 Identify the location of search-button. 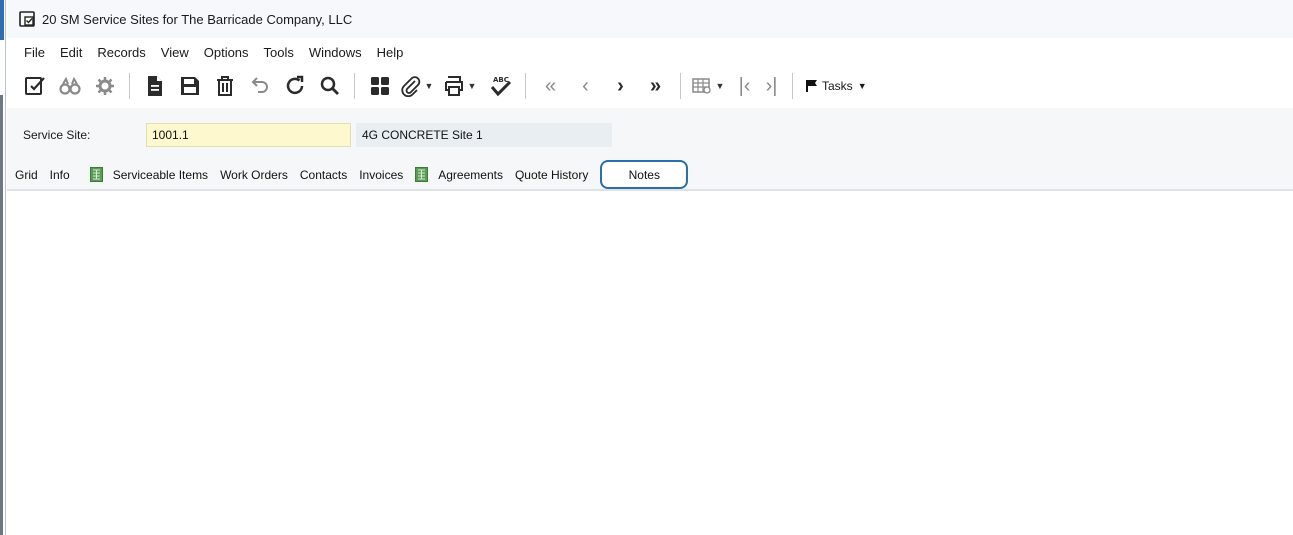
(329, 86).